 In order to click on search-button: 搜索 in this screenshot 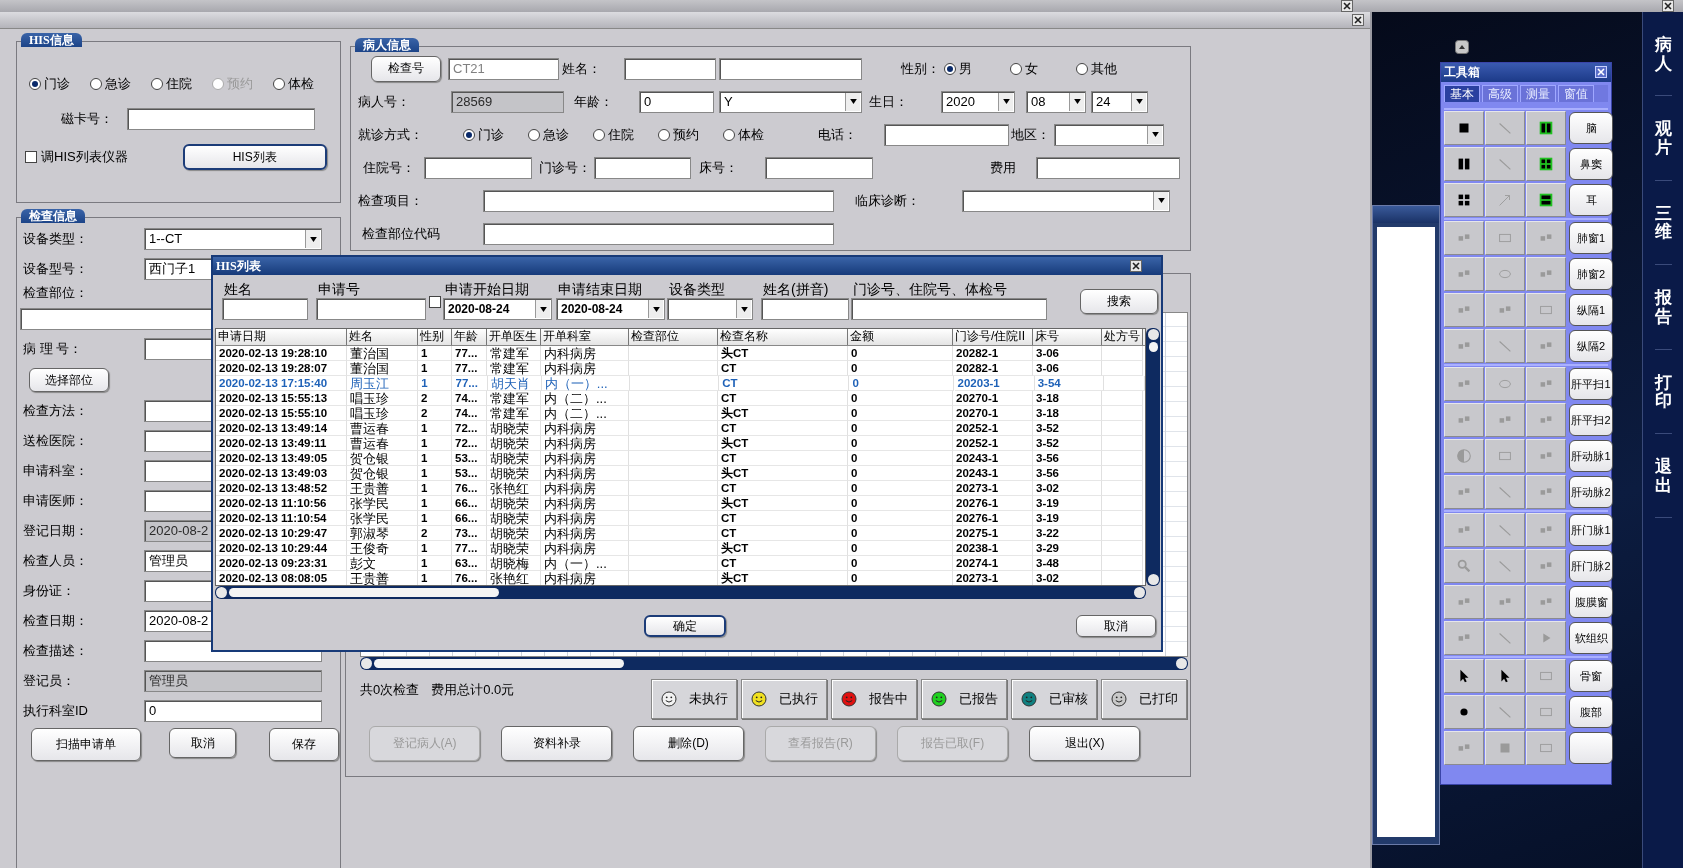, I will do `click(1119, 301)`.